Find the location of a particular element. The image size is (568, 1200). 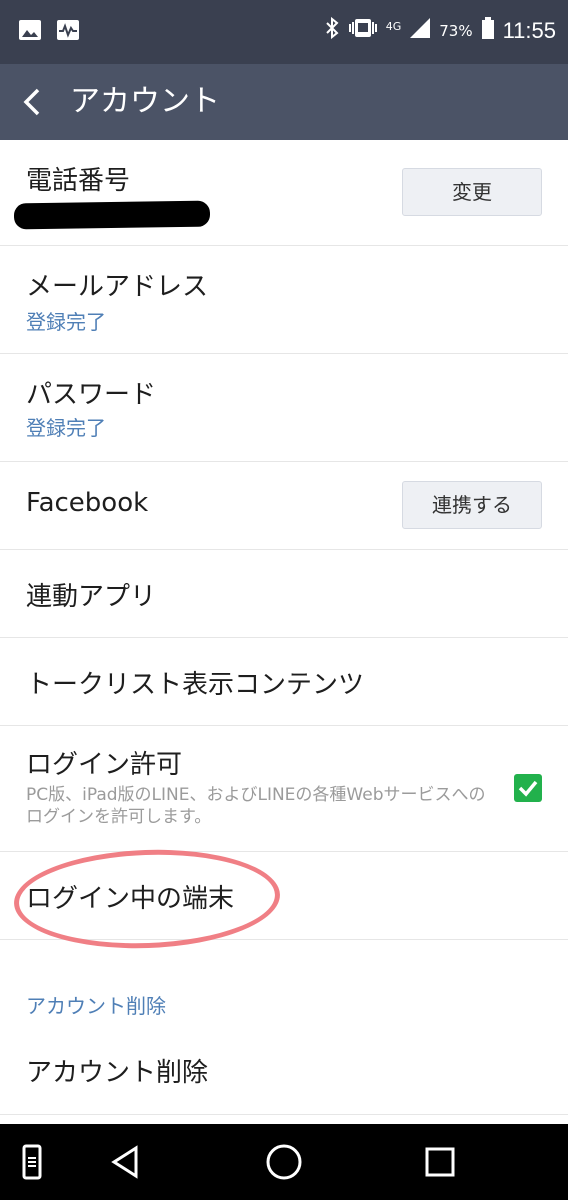

bluetooth-icon is located at coordinates (332, 30).